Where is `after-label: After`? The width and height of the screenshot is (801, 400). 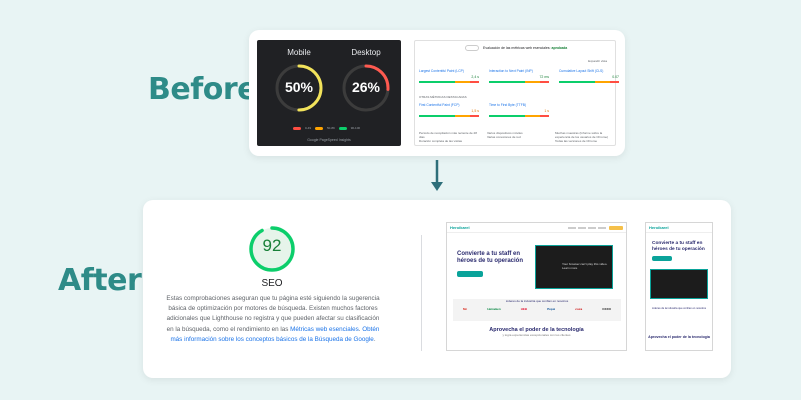
after-label: After is located at coordinates (100, 280).